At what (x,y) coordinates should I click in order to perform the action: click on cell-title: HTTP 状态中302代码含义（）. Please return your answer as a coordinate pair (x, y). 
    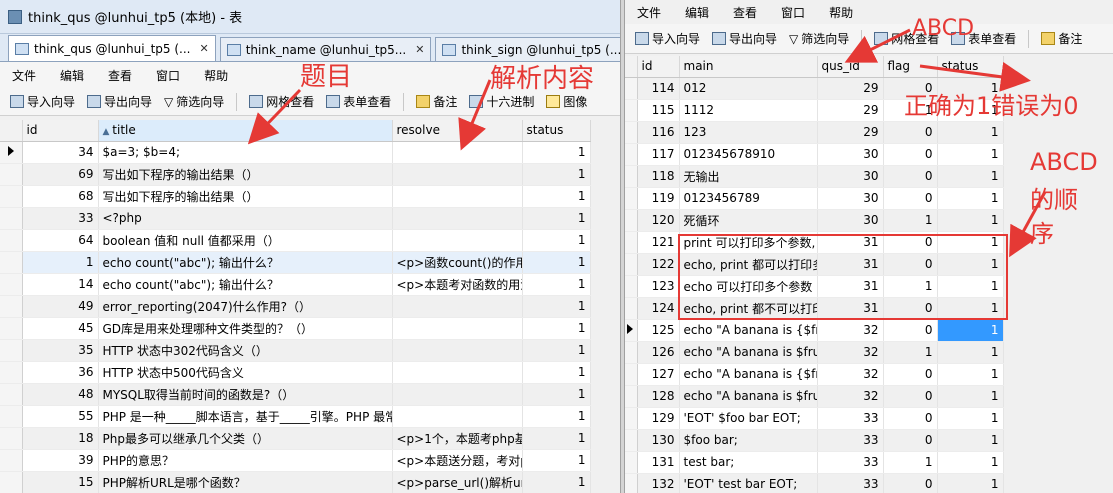
    Looking at the image, I should click on (245, 350).